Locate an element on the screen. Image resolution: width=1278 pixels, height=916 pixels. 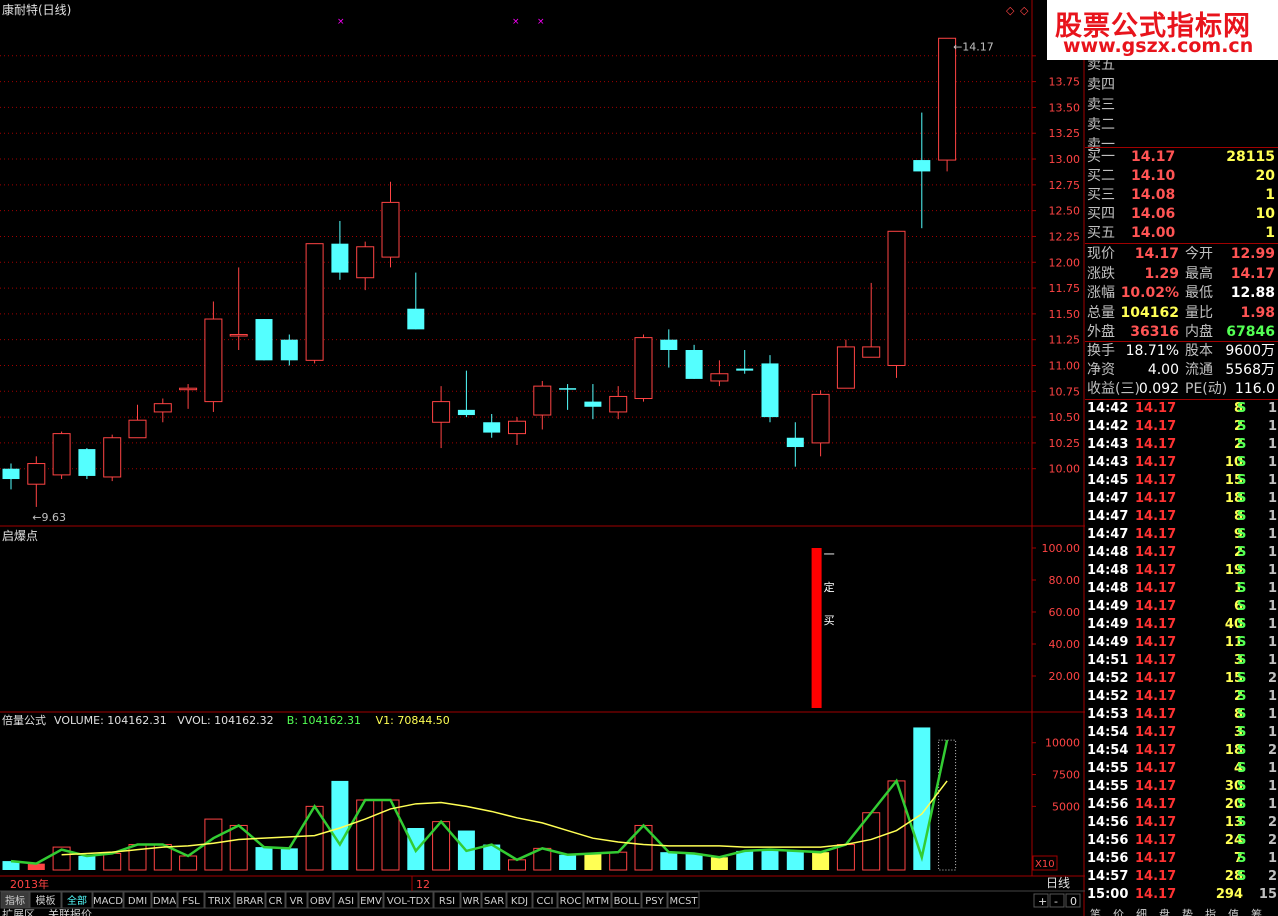
indicator-tab-label: KDJ is located at coordinates (519, 901).